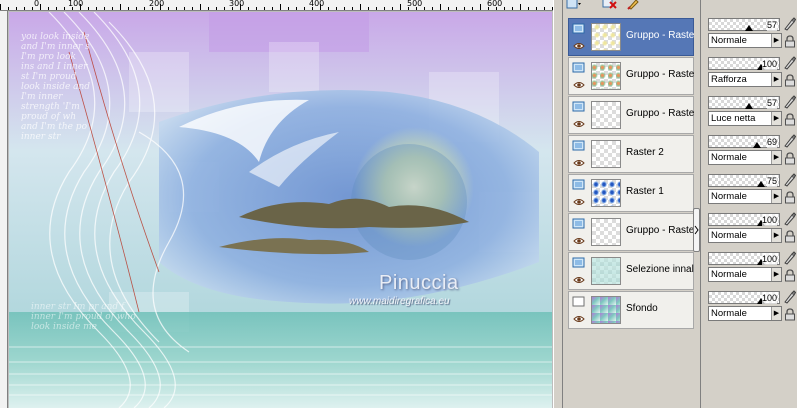  What do you see at coordinates (744, 180) in the screenshot?
I see `opacity-slider: 75` at bounding box center [744, 180].